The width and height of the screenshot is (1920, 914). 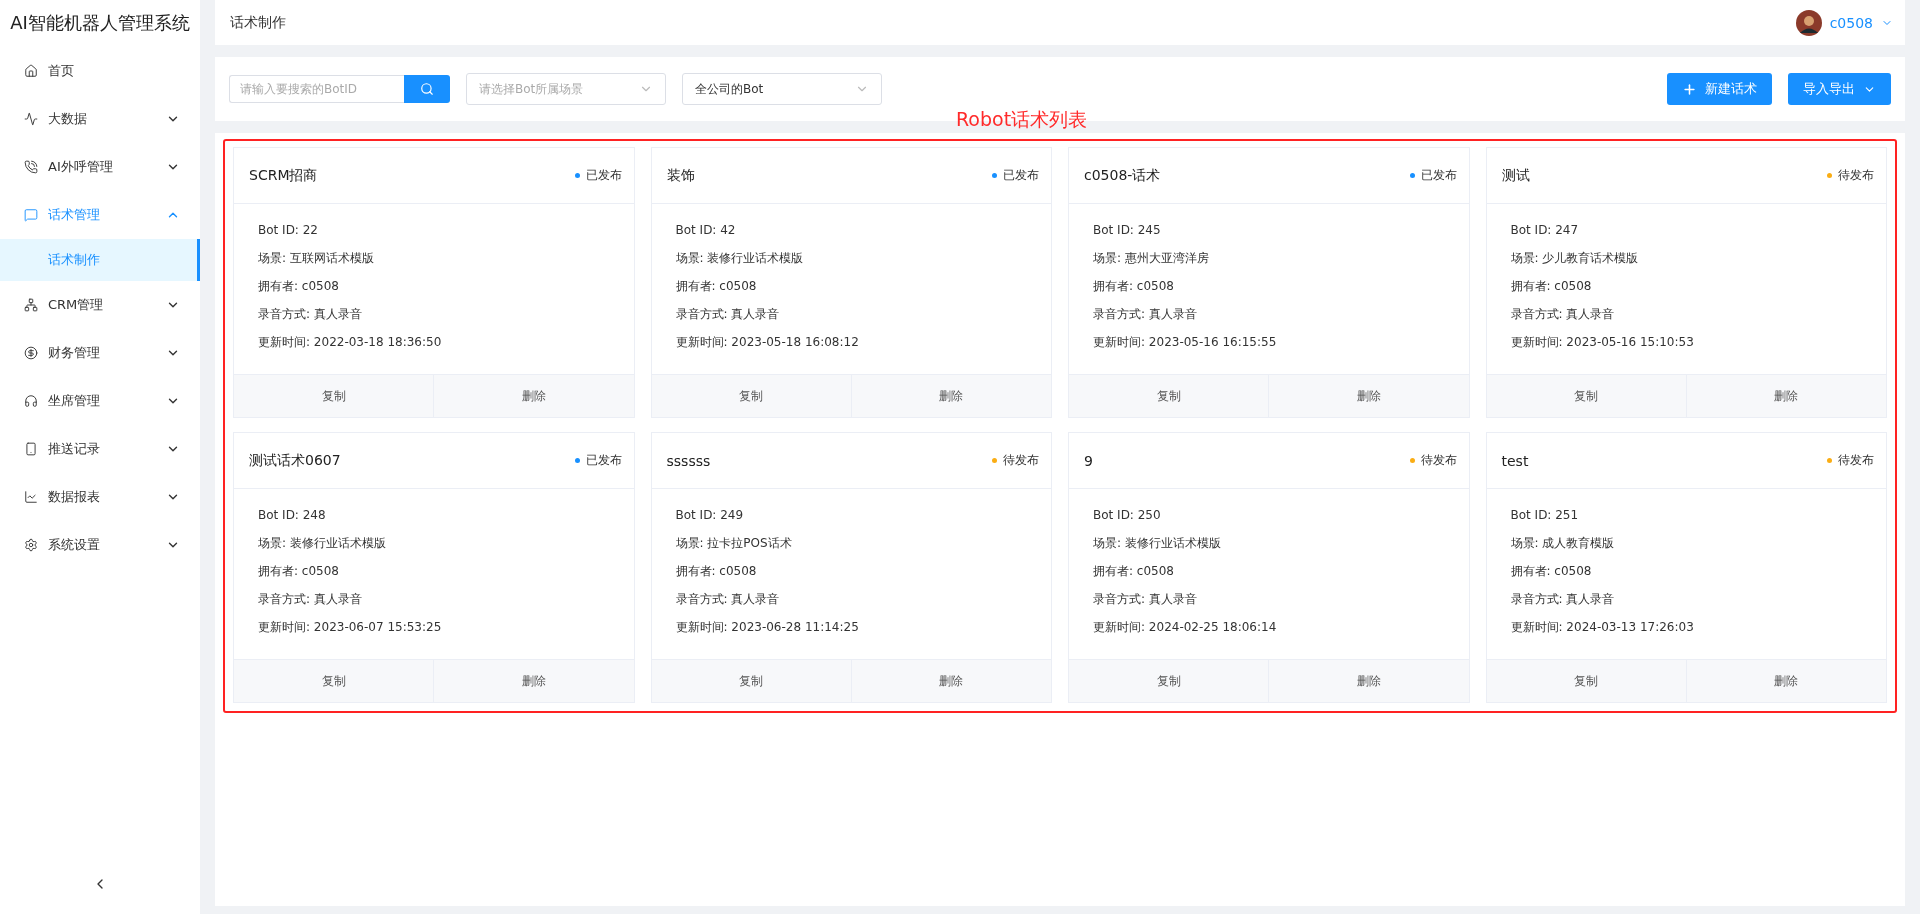 What do you see at coordinates (100, 71) in the screenshot?
I see `menu-item: 首页` at bounding box center [100, 71].